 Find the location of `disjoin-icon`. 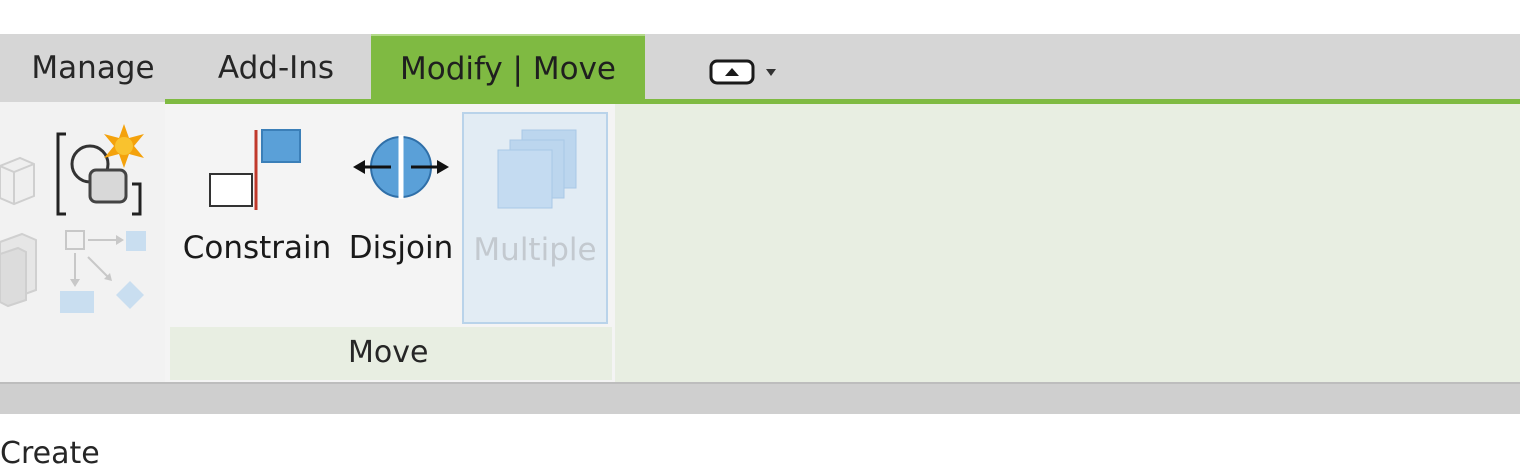

disjoin-icon is located at coordinates (401, 167).